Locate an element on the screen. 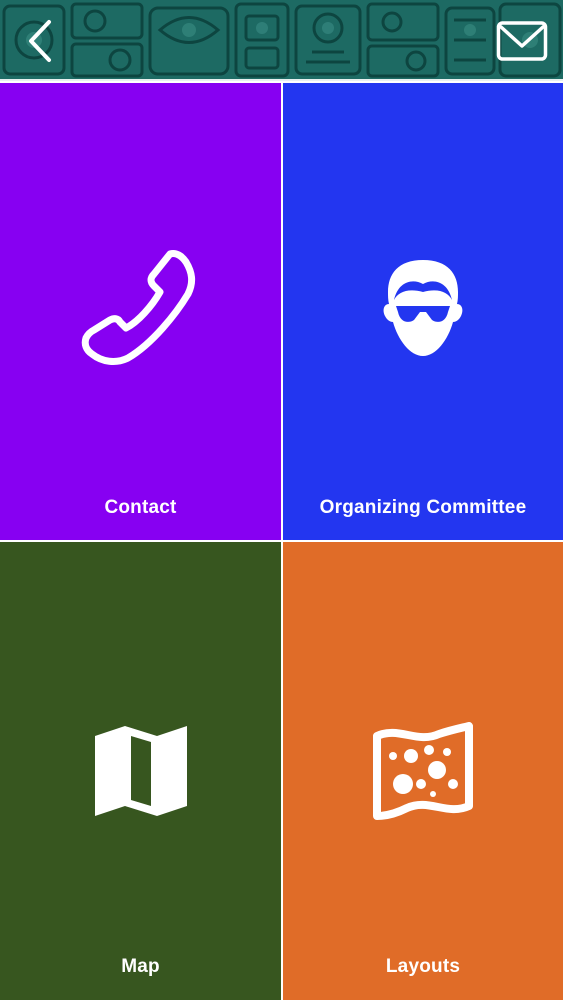 The height and width of the screenshot is (1000, 563). organizing-committee-label: Organizing Committee is located at coordinates (423, 507).